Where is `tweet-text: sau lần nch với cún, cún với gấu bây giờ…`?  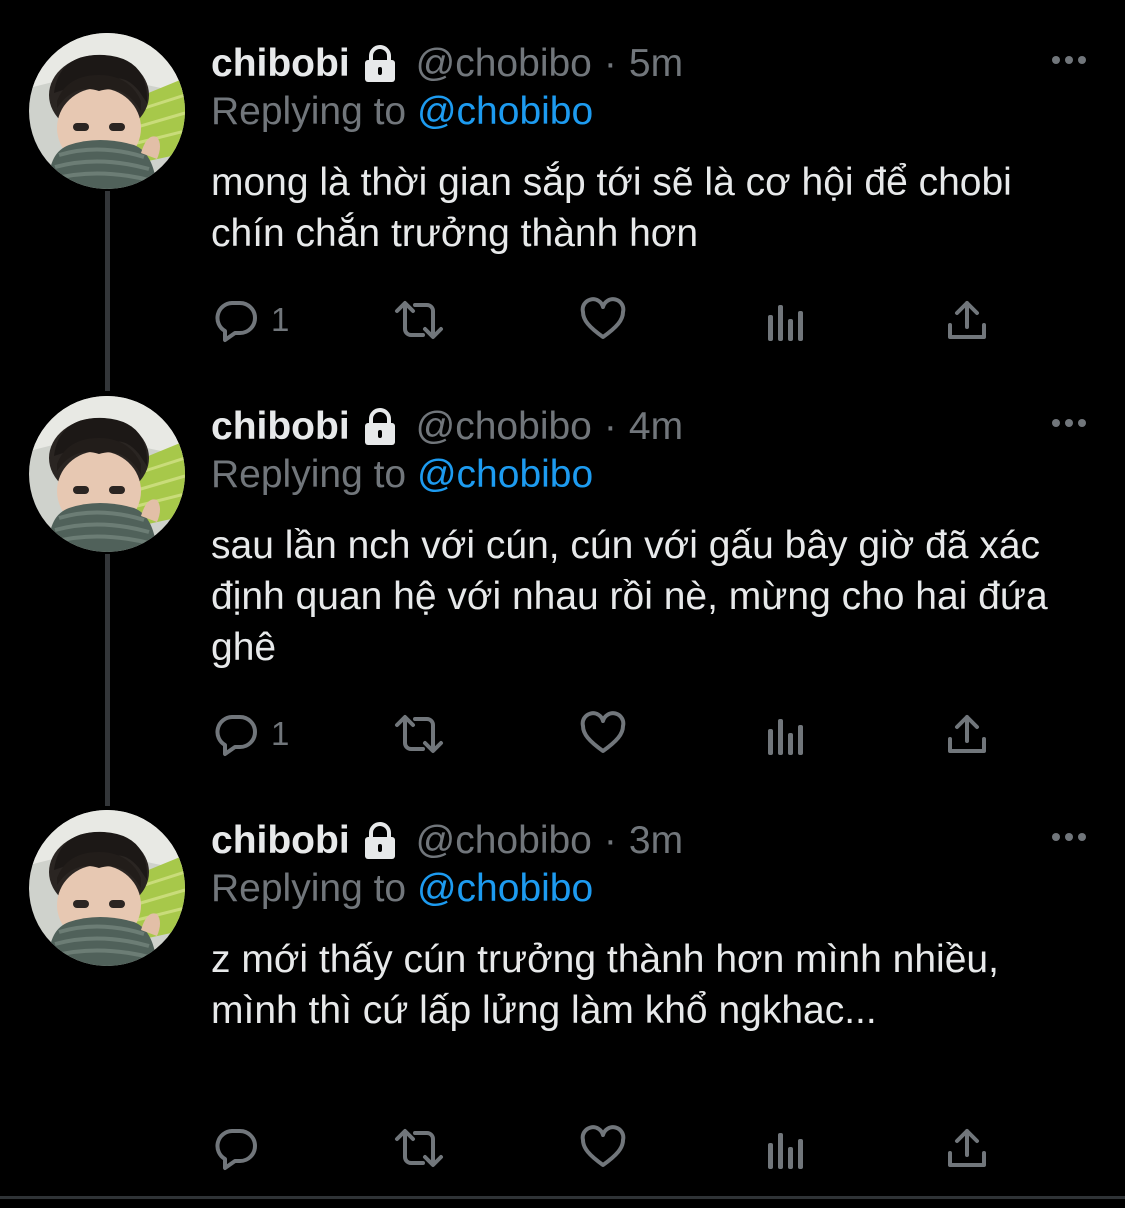
tweet-text: sau lần nch với cún, cún với gấu bây giờ… is located at coordinates (629, 596).